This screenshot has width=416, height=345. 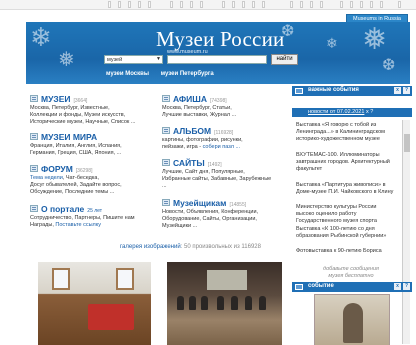 What do you see at coordinates (181, 147) in the screenshot?
I see `section-links: пейзажи, игра -` at bounding box center [181, 147].